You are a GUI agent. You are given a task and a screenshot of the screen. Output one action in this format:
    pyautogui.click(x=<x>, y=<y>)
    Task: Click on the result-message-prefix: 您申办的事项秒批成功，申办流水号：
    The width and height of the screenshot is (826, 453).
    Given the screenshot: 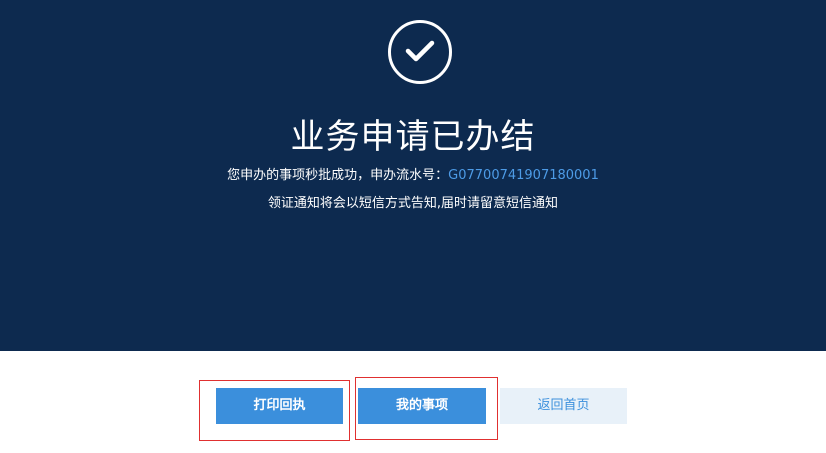 What is the action you would take?
    pyautogui.click(x=338, y=175)
    